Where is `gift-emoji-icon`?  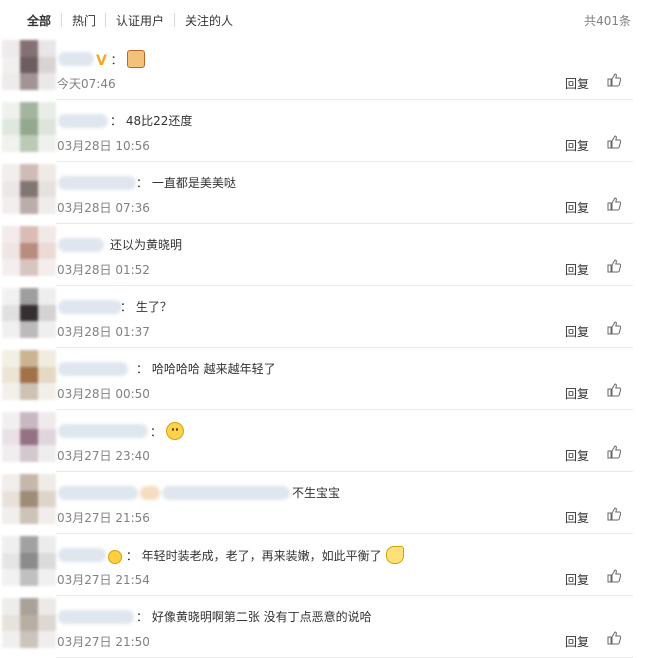 gift-emoji-icon is located at coordinates (135, 59).